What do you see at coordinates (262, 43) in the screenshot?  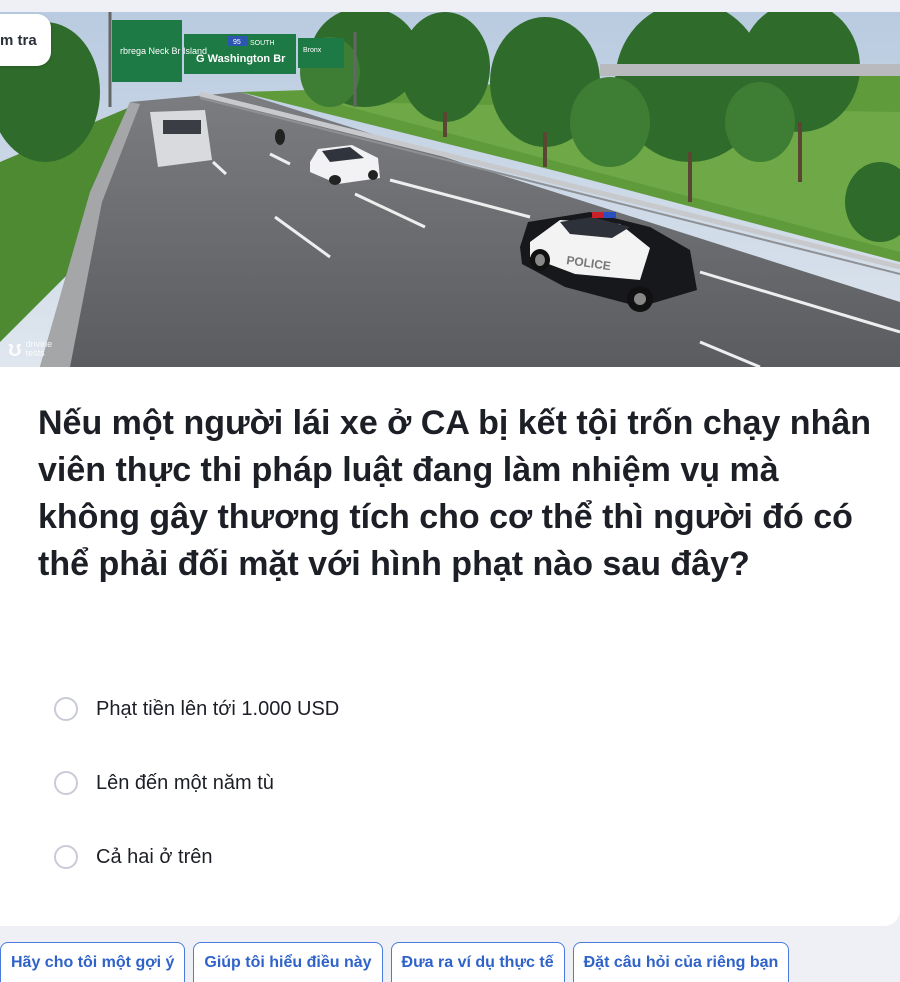 I see `sign-direction-text: SOUTH` at bounding box center [262, 43].